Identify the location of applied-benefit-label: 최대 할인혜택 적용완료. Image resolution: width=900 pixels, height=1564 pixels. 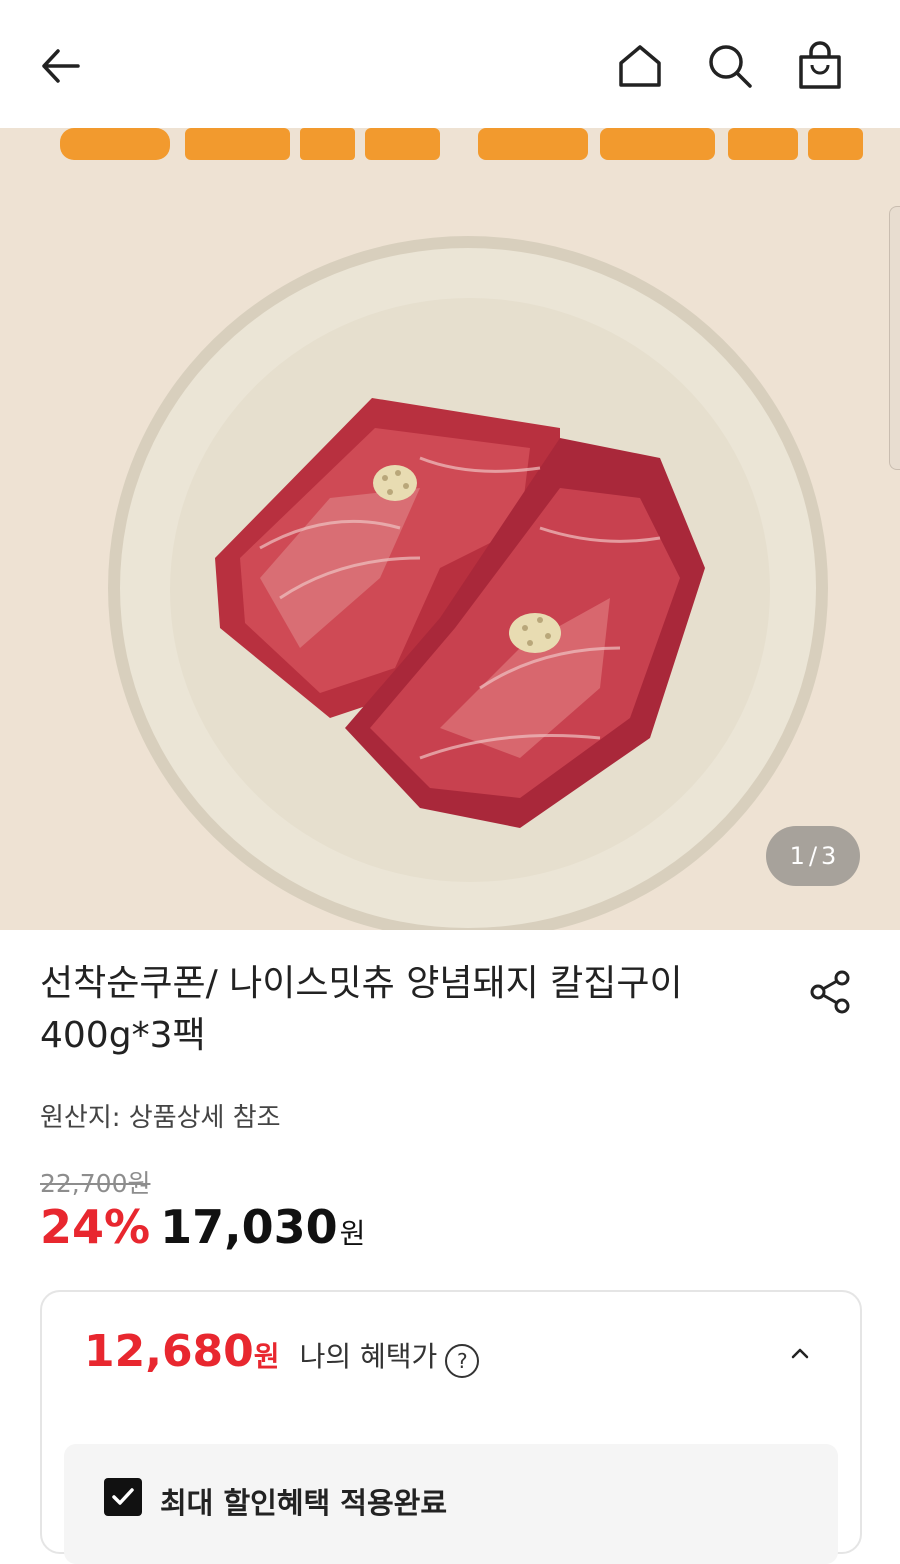
(303, 1503).